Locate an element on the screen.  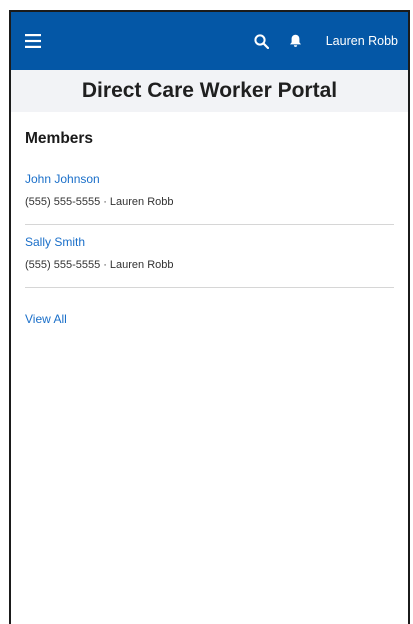
page-title: Direct Care Worker Portal is located at coordinates (209, 90).